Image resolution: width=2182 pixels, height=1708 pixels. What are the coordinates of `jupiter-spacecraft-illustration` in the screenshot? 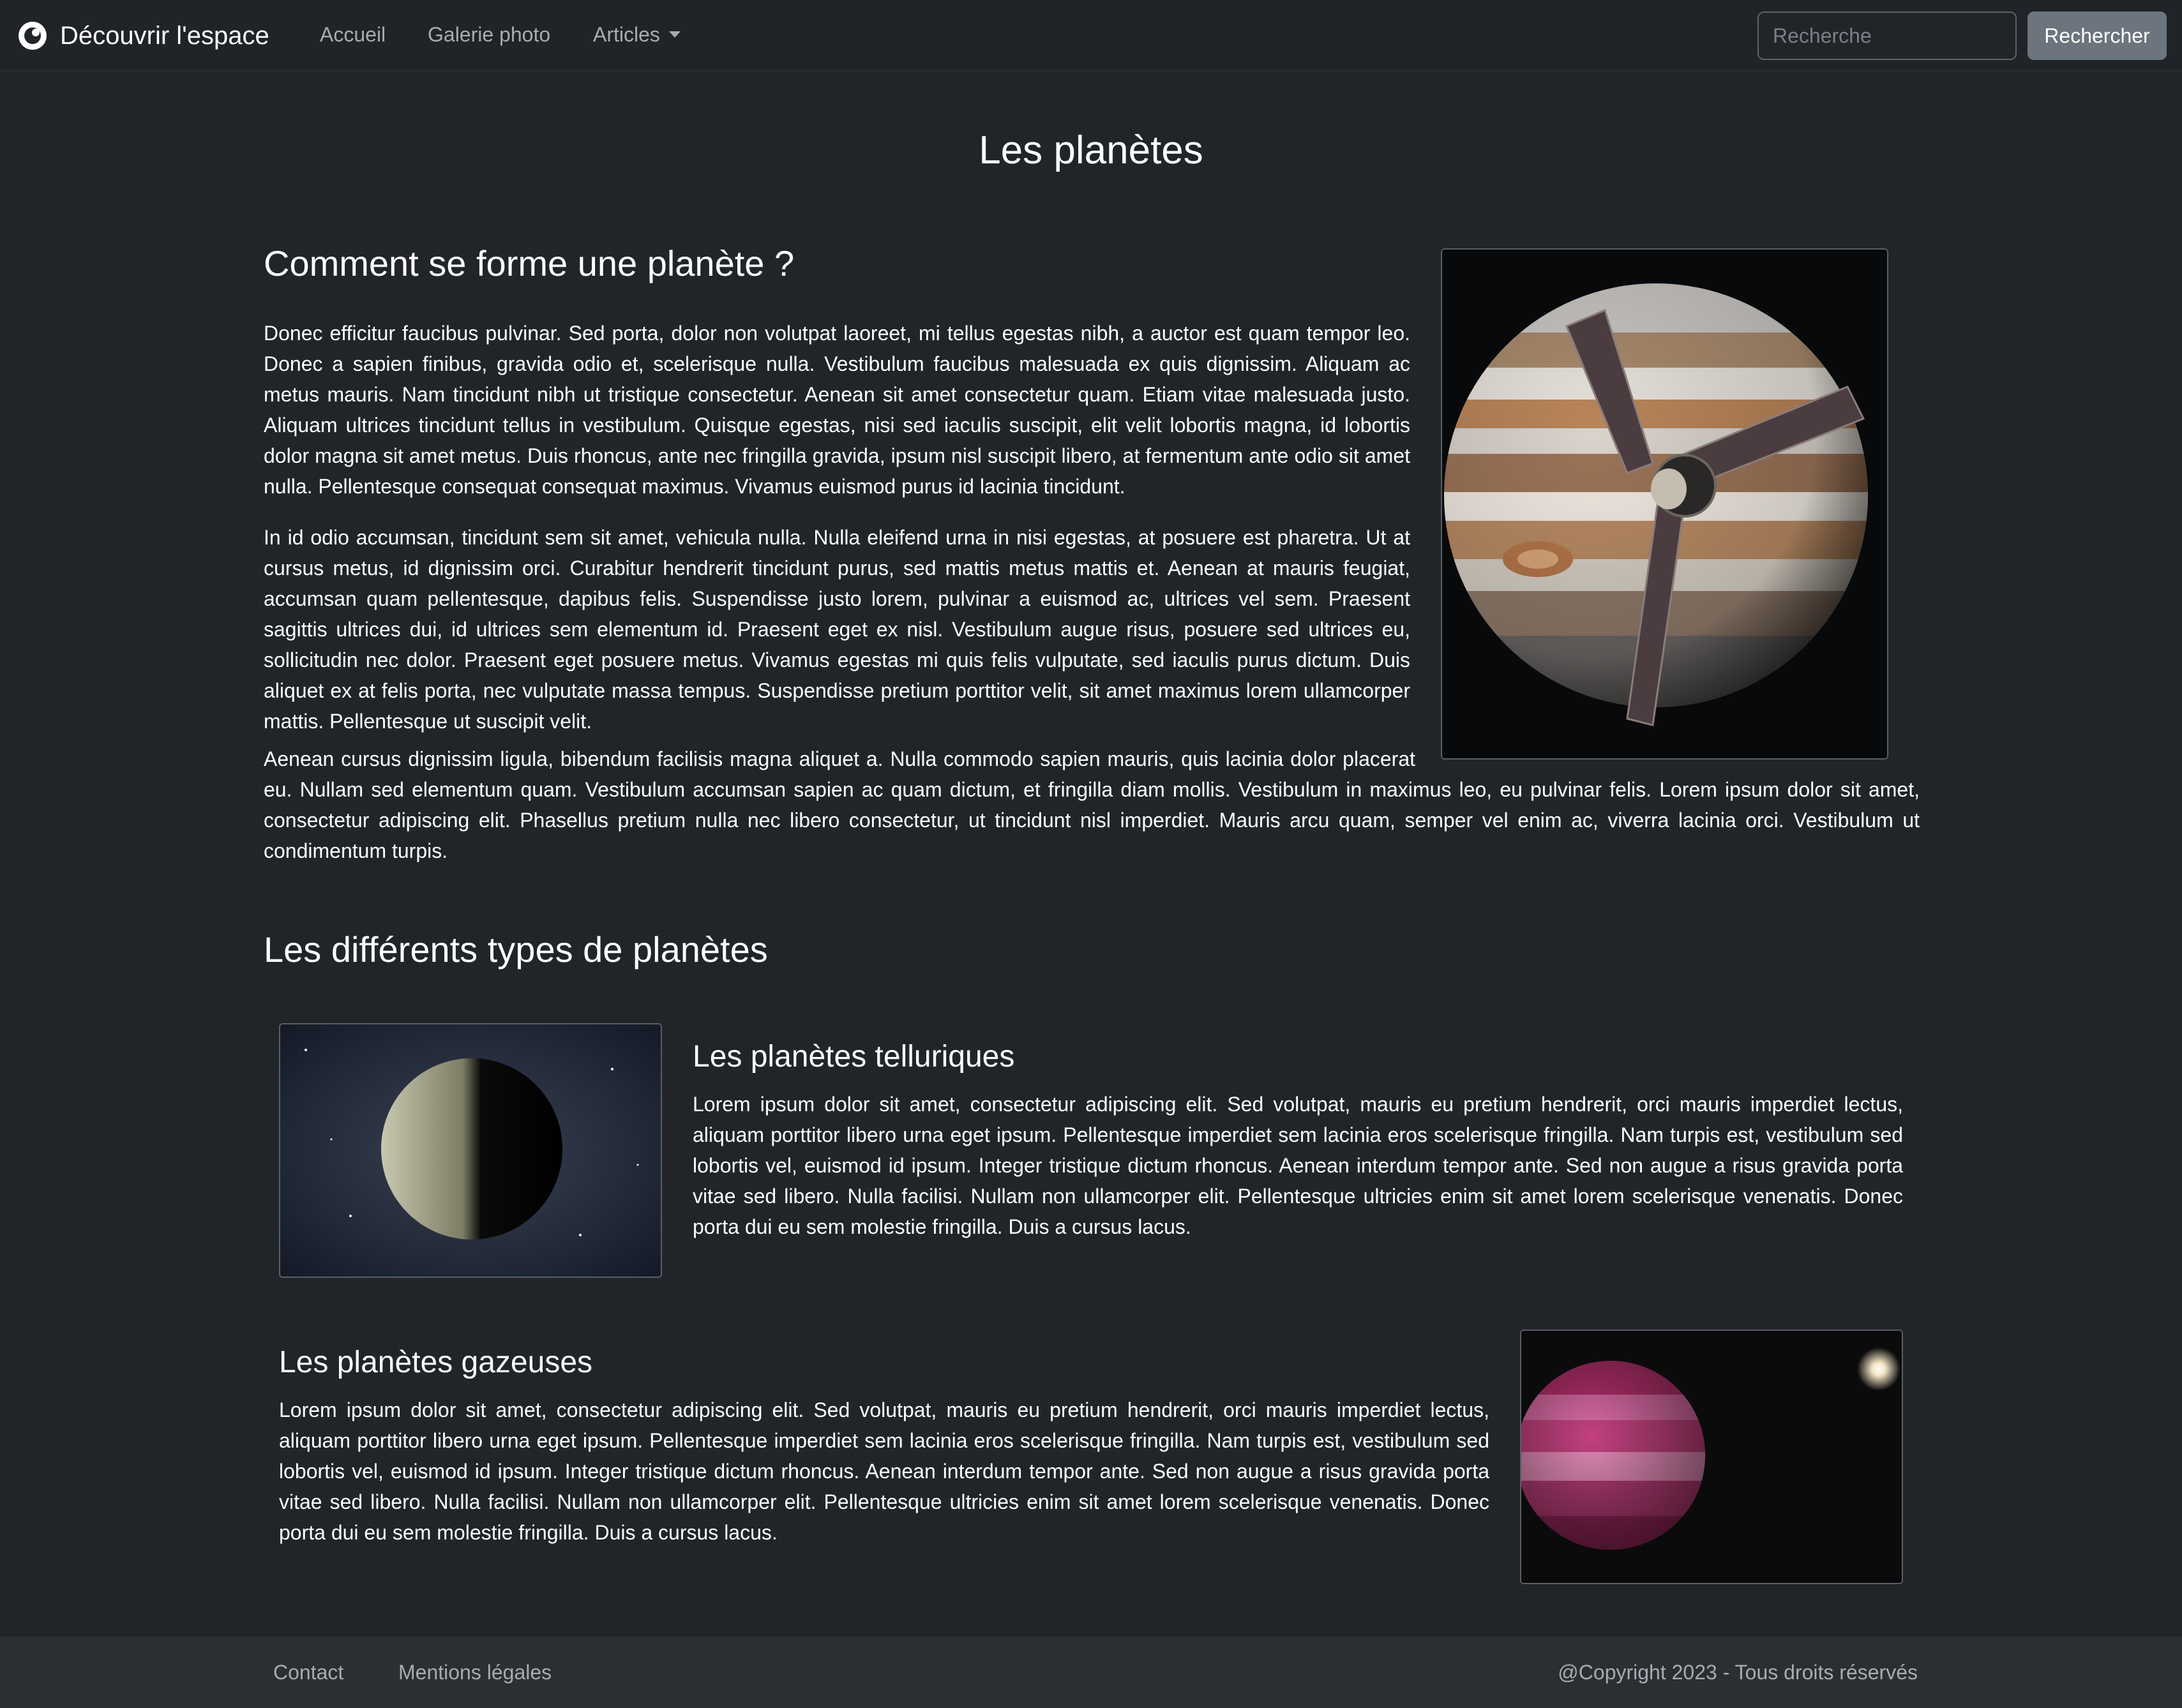 It's located at (1664, 504).